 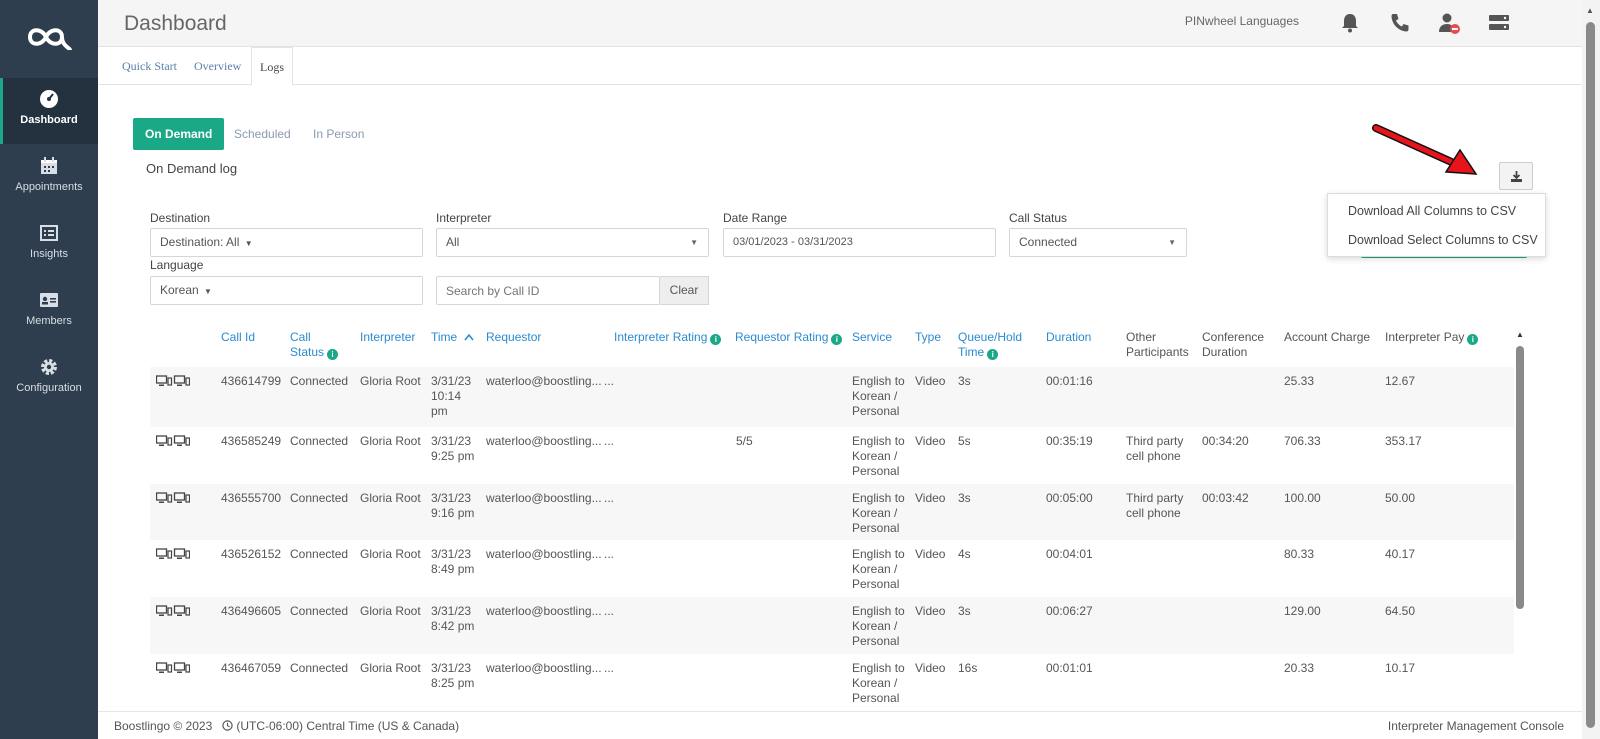 I want to click on tab-quick-start: Quick Start, so click(x=149, y=66).